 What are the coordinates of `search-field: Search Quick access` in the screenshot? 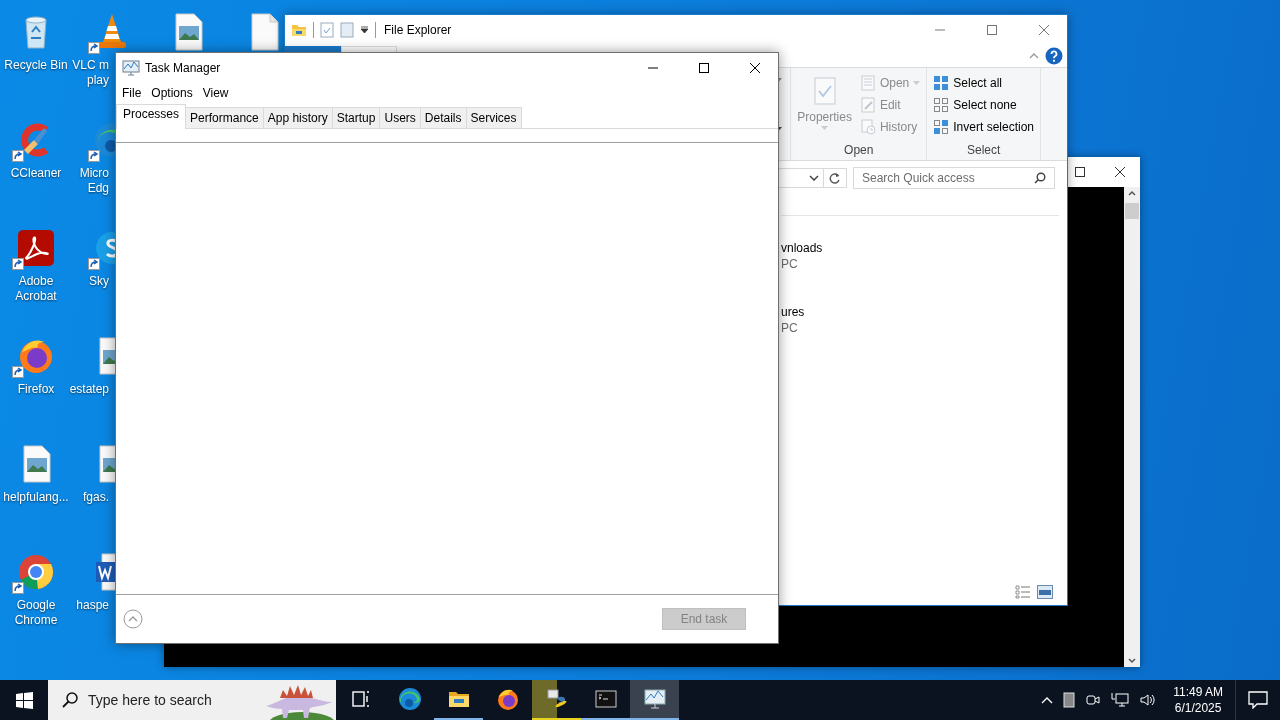 It's located at (954, 178).